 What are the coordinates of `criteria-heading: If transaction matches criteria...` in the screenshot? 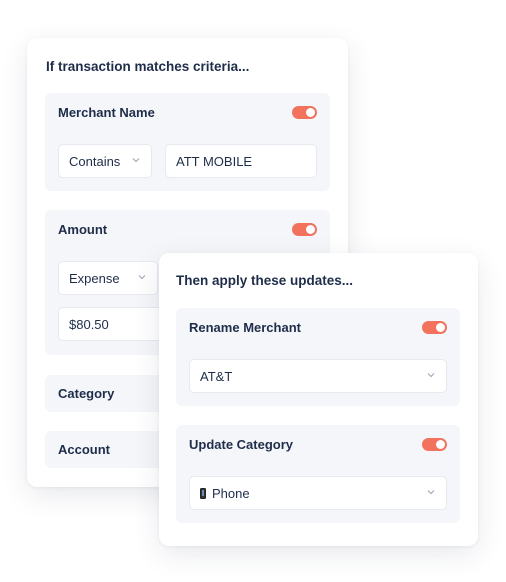 It's located at (148, 66).